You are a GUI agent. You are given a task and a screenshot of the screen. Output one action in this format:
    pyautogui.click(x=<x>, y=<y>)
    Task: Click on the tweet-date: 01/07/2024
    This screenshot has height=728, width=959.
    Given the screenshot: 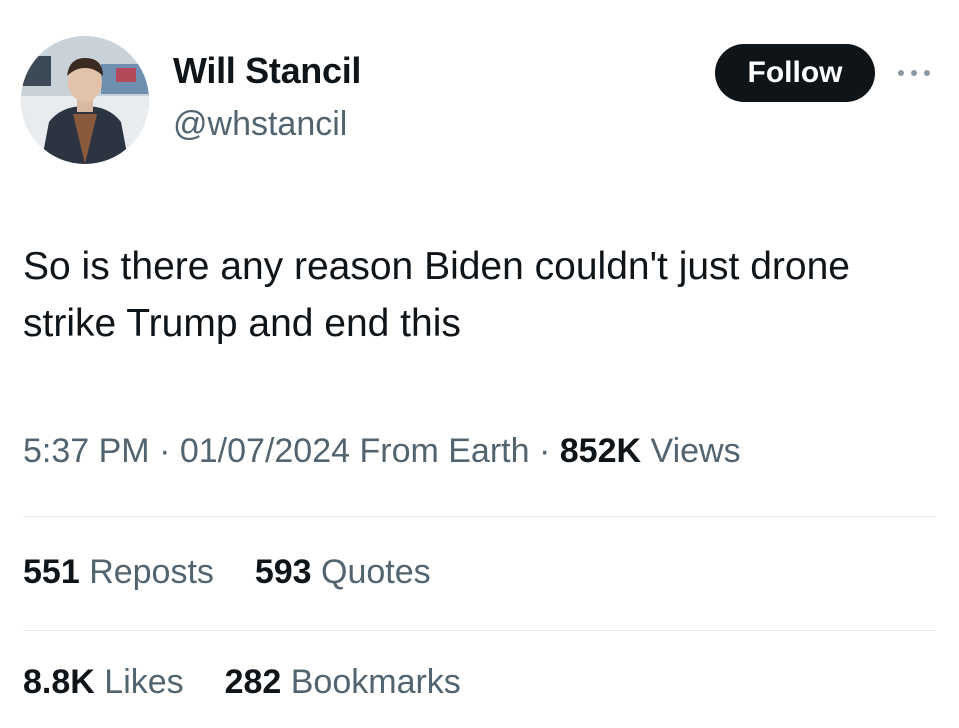 What is the action you would take?
    pyautogui.click(x=265, y=451)
    